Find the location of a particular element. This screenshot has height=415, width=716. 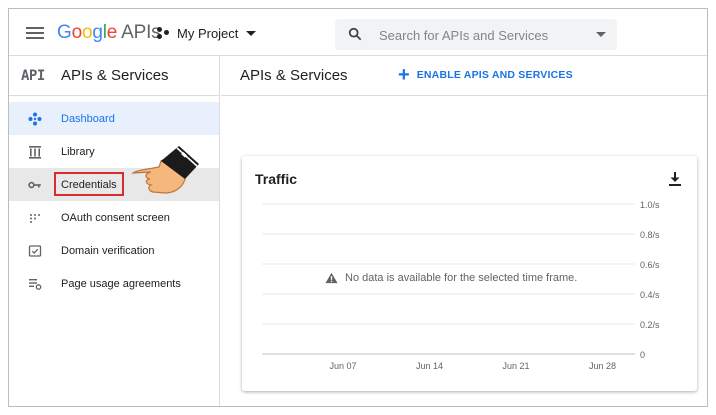

y-tick-label: 0.8/s is located at coordinates (650, 235).